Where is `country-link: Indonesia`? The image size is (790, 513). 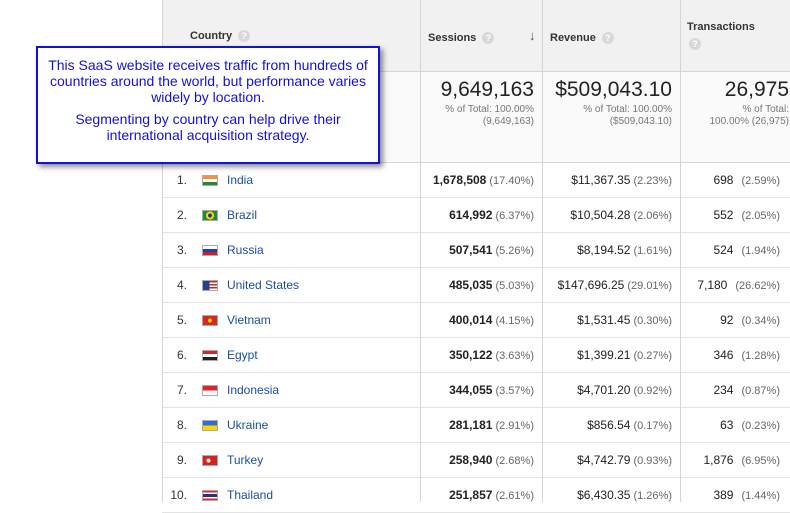 country-link: Indonesia is located at coordinates (253, 390).